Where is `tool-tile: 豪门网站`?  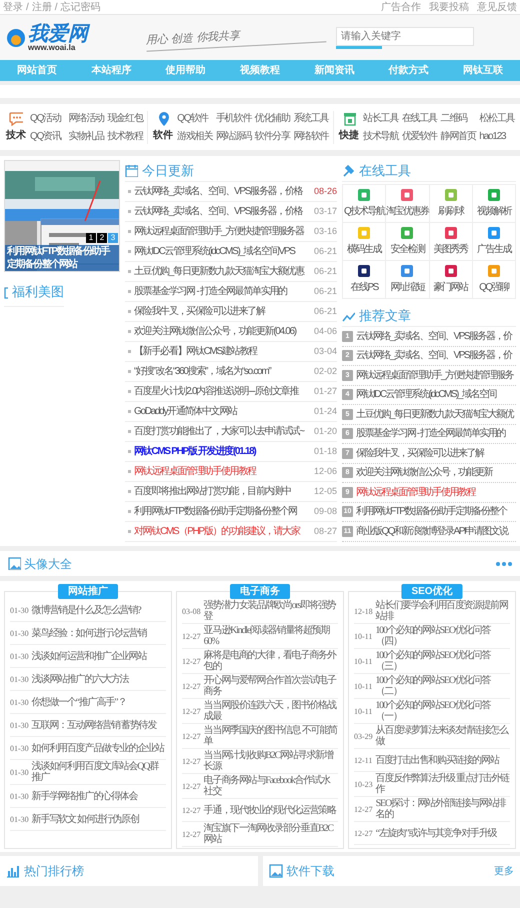 tool-tile: 豪门网站 is located at coordinates (451, 280).